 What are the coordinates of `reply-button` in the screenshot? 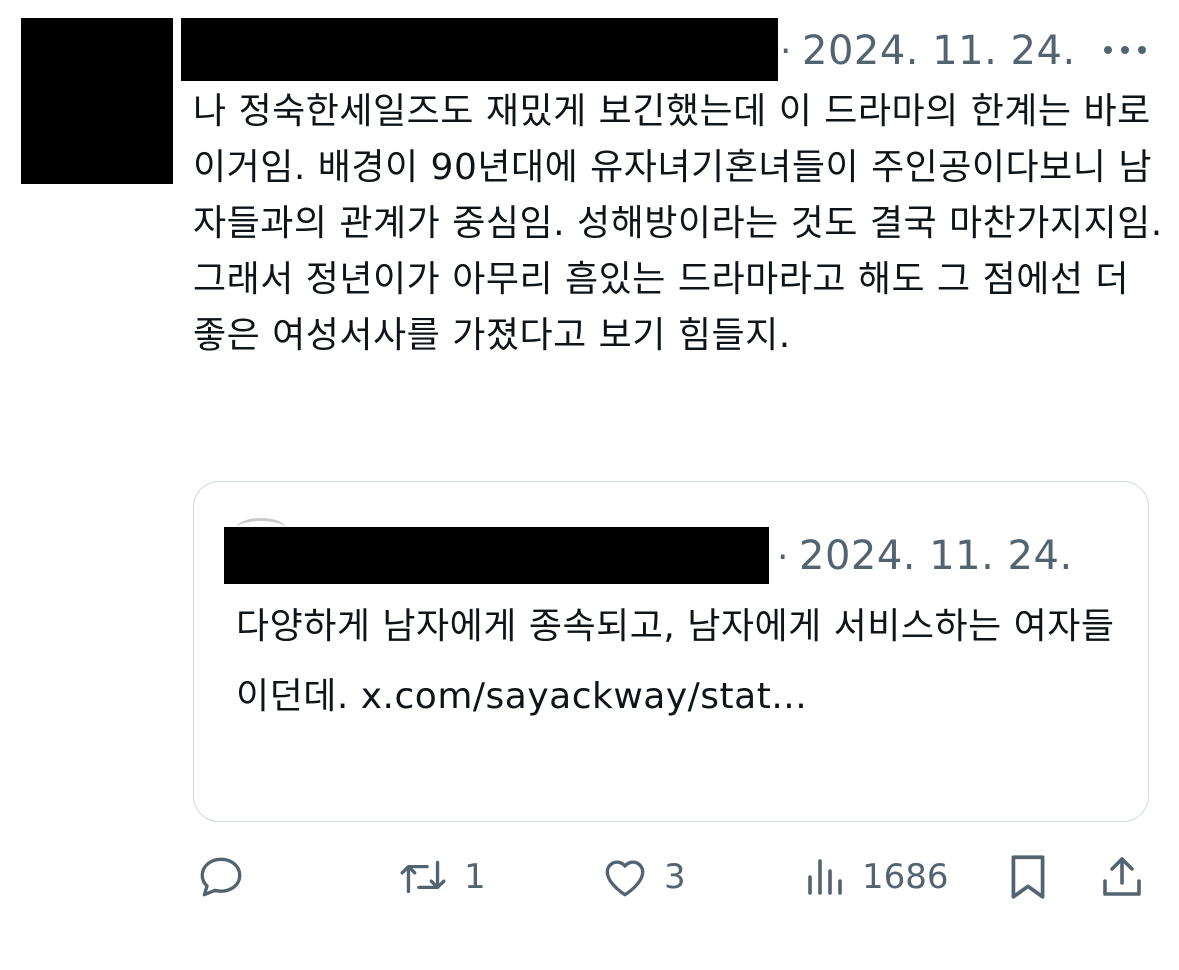 It's located at (228, 877).